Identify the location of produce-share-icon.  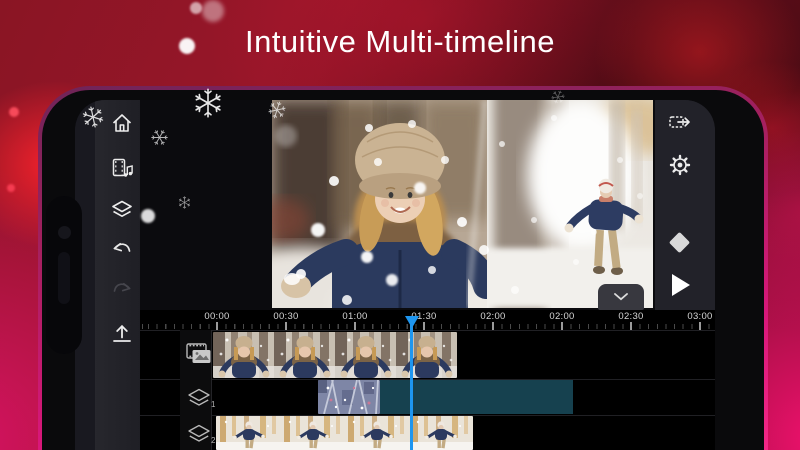
(680, 122).